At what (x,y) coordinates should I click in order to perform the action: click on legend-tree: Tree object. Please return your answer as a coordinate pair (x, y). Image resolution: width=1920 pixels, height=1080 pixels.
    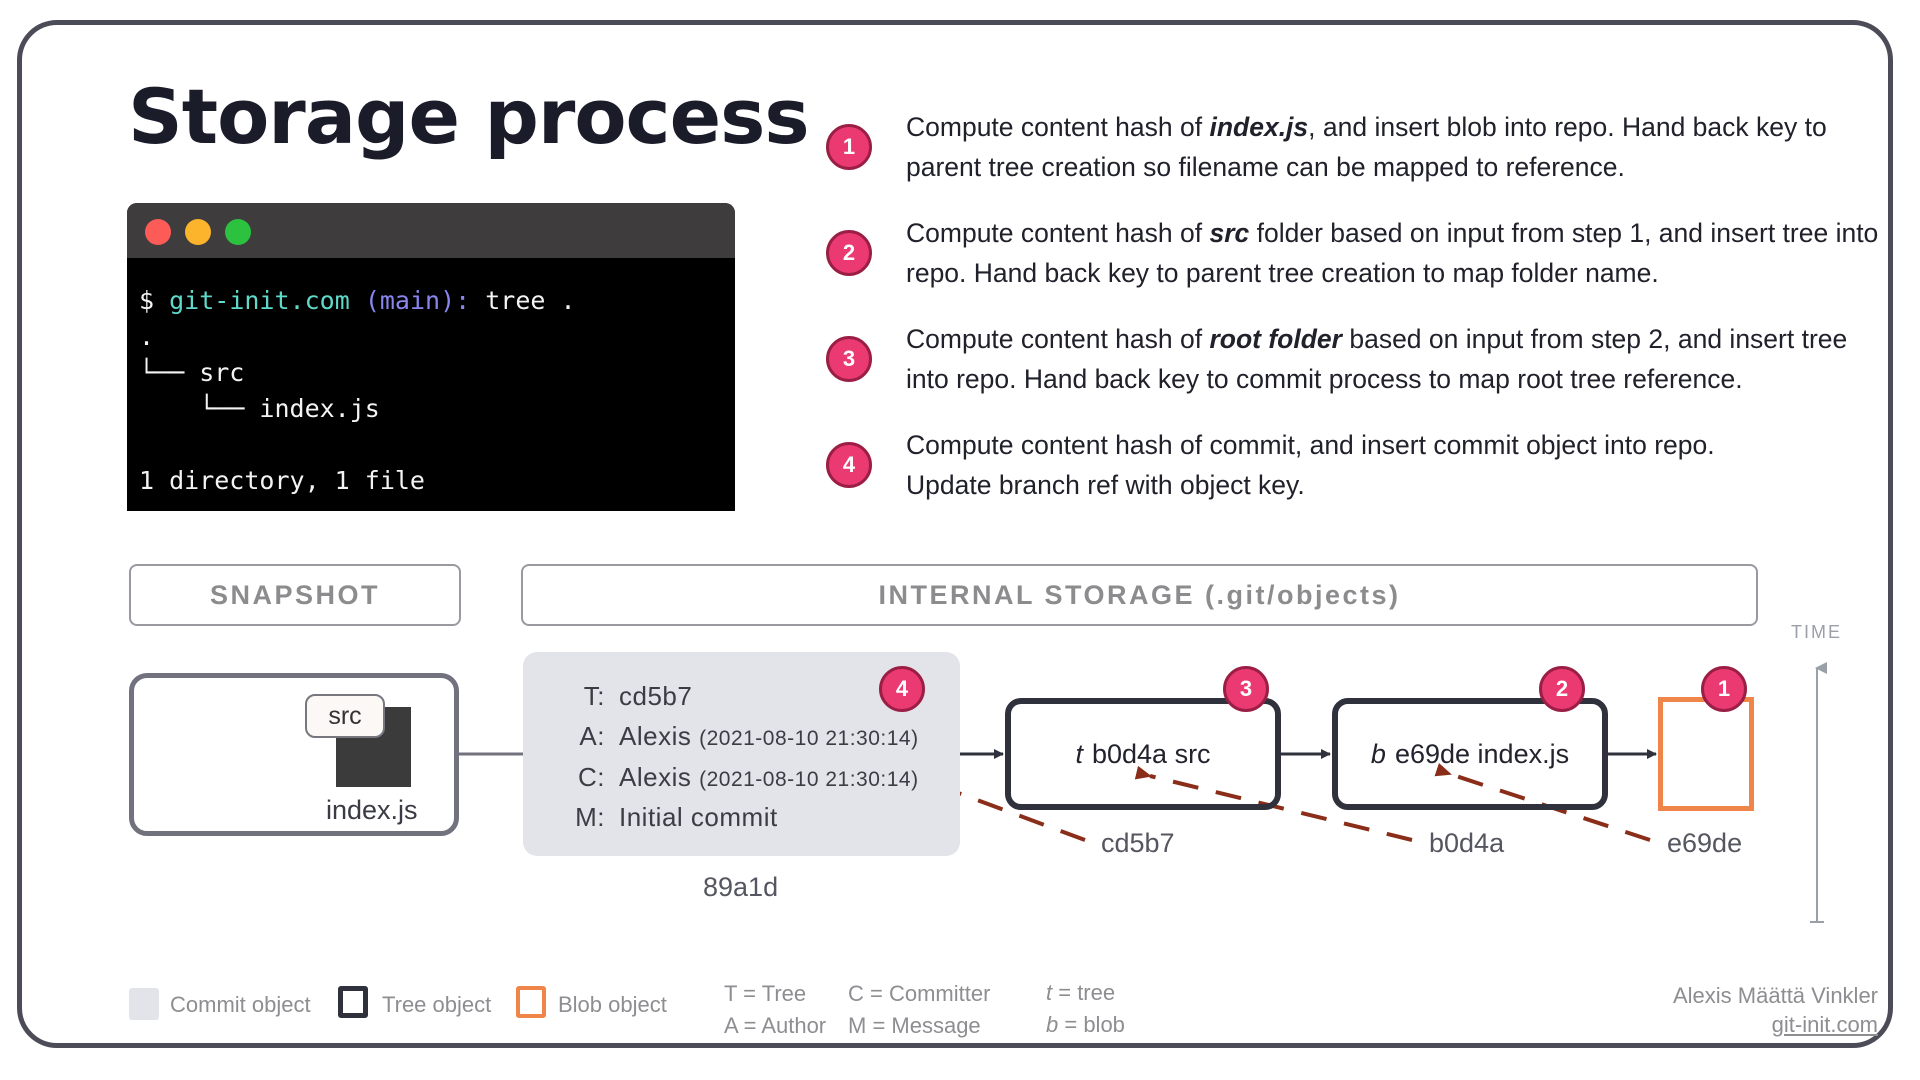
    Looking at the image, I should click on (437, 1004).